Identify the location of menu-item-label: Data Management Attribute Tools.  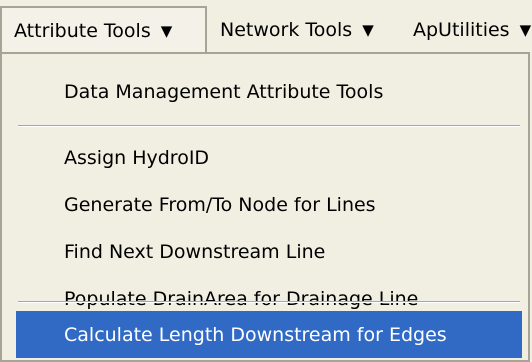
(224, 91).